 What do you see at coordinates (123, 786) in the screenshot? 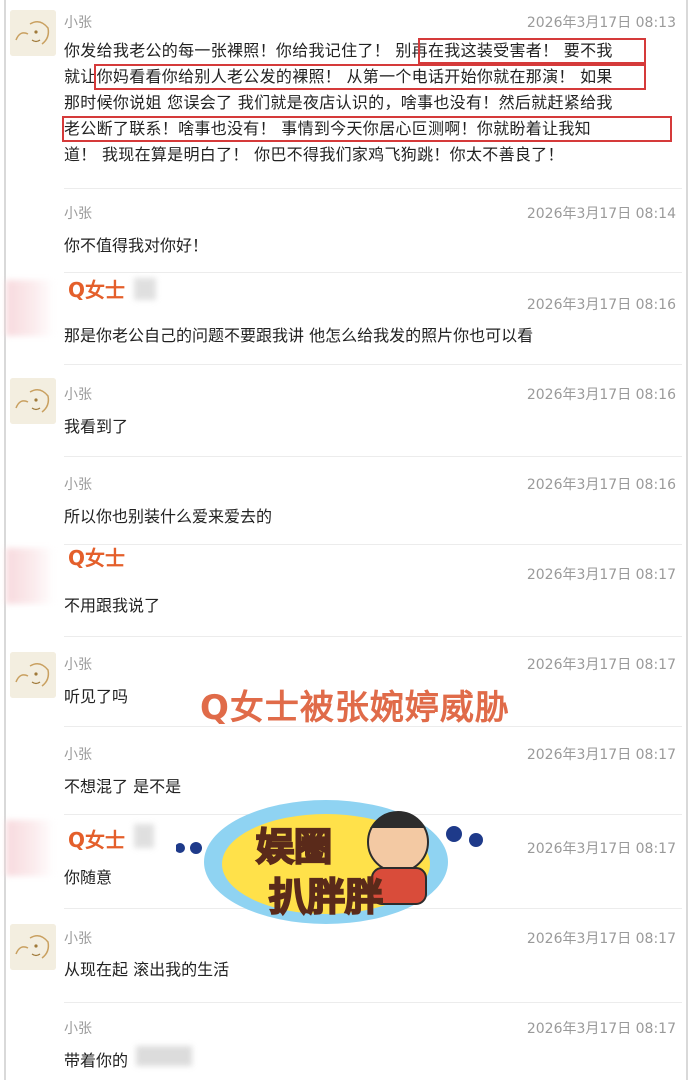
I see `message-text: 不想混了 是不是` at bounding box center [123, 786].